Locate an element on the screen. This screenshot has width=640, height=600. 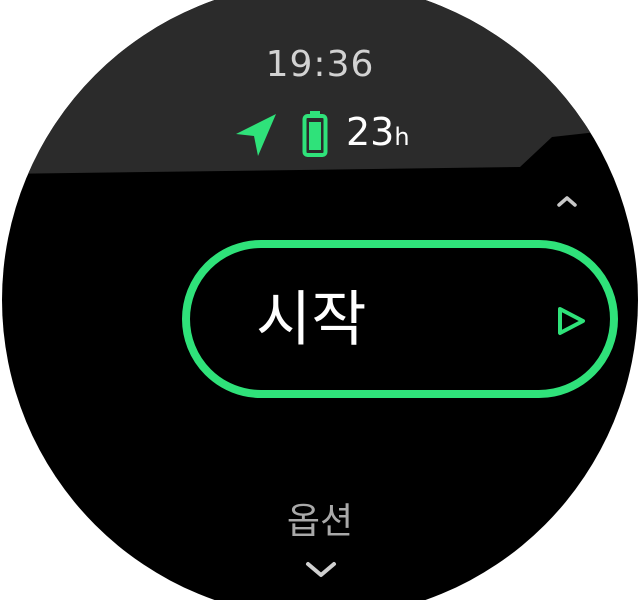
battery-icon is located at coordinates (315, 134).